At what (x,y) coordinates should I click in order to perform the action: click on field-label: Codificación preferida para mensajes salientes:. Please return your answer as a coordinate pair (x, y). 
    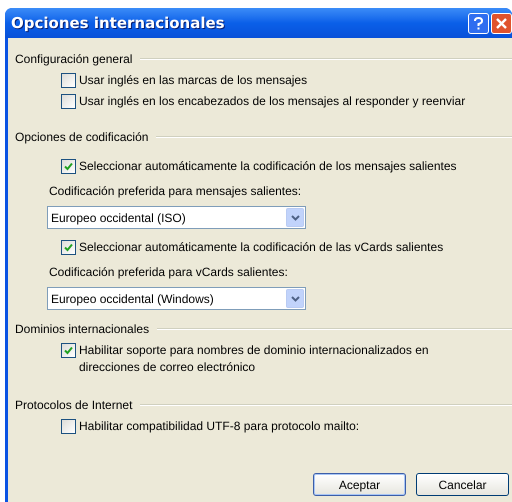
    Looking at the image, I should click on (175, 191).